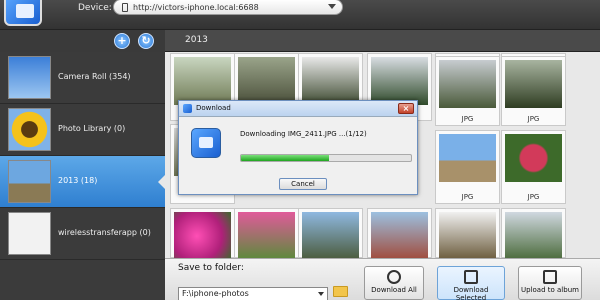 The image size is (600, 300). I want to click on album-label: wirelesstransferapp (0), so click(104, 232).